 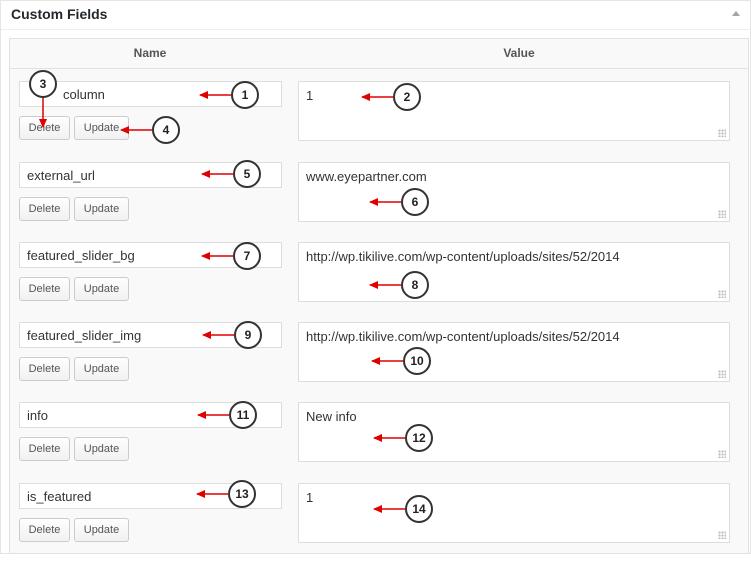 I want to click on callout-badge: 1, so click(x=245, y=95).